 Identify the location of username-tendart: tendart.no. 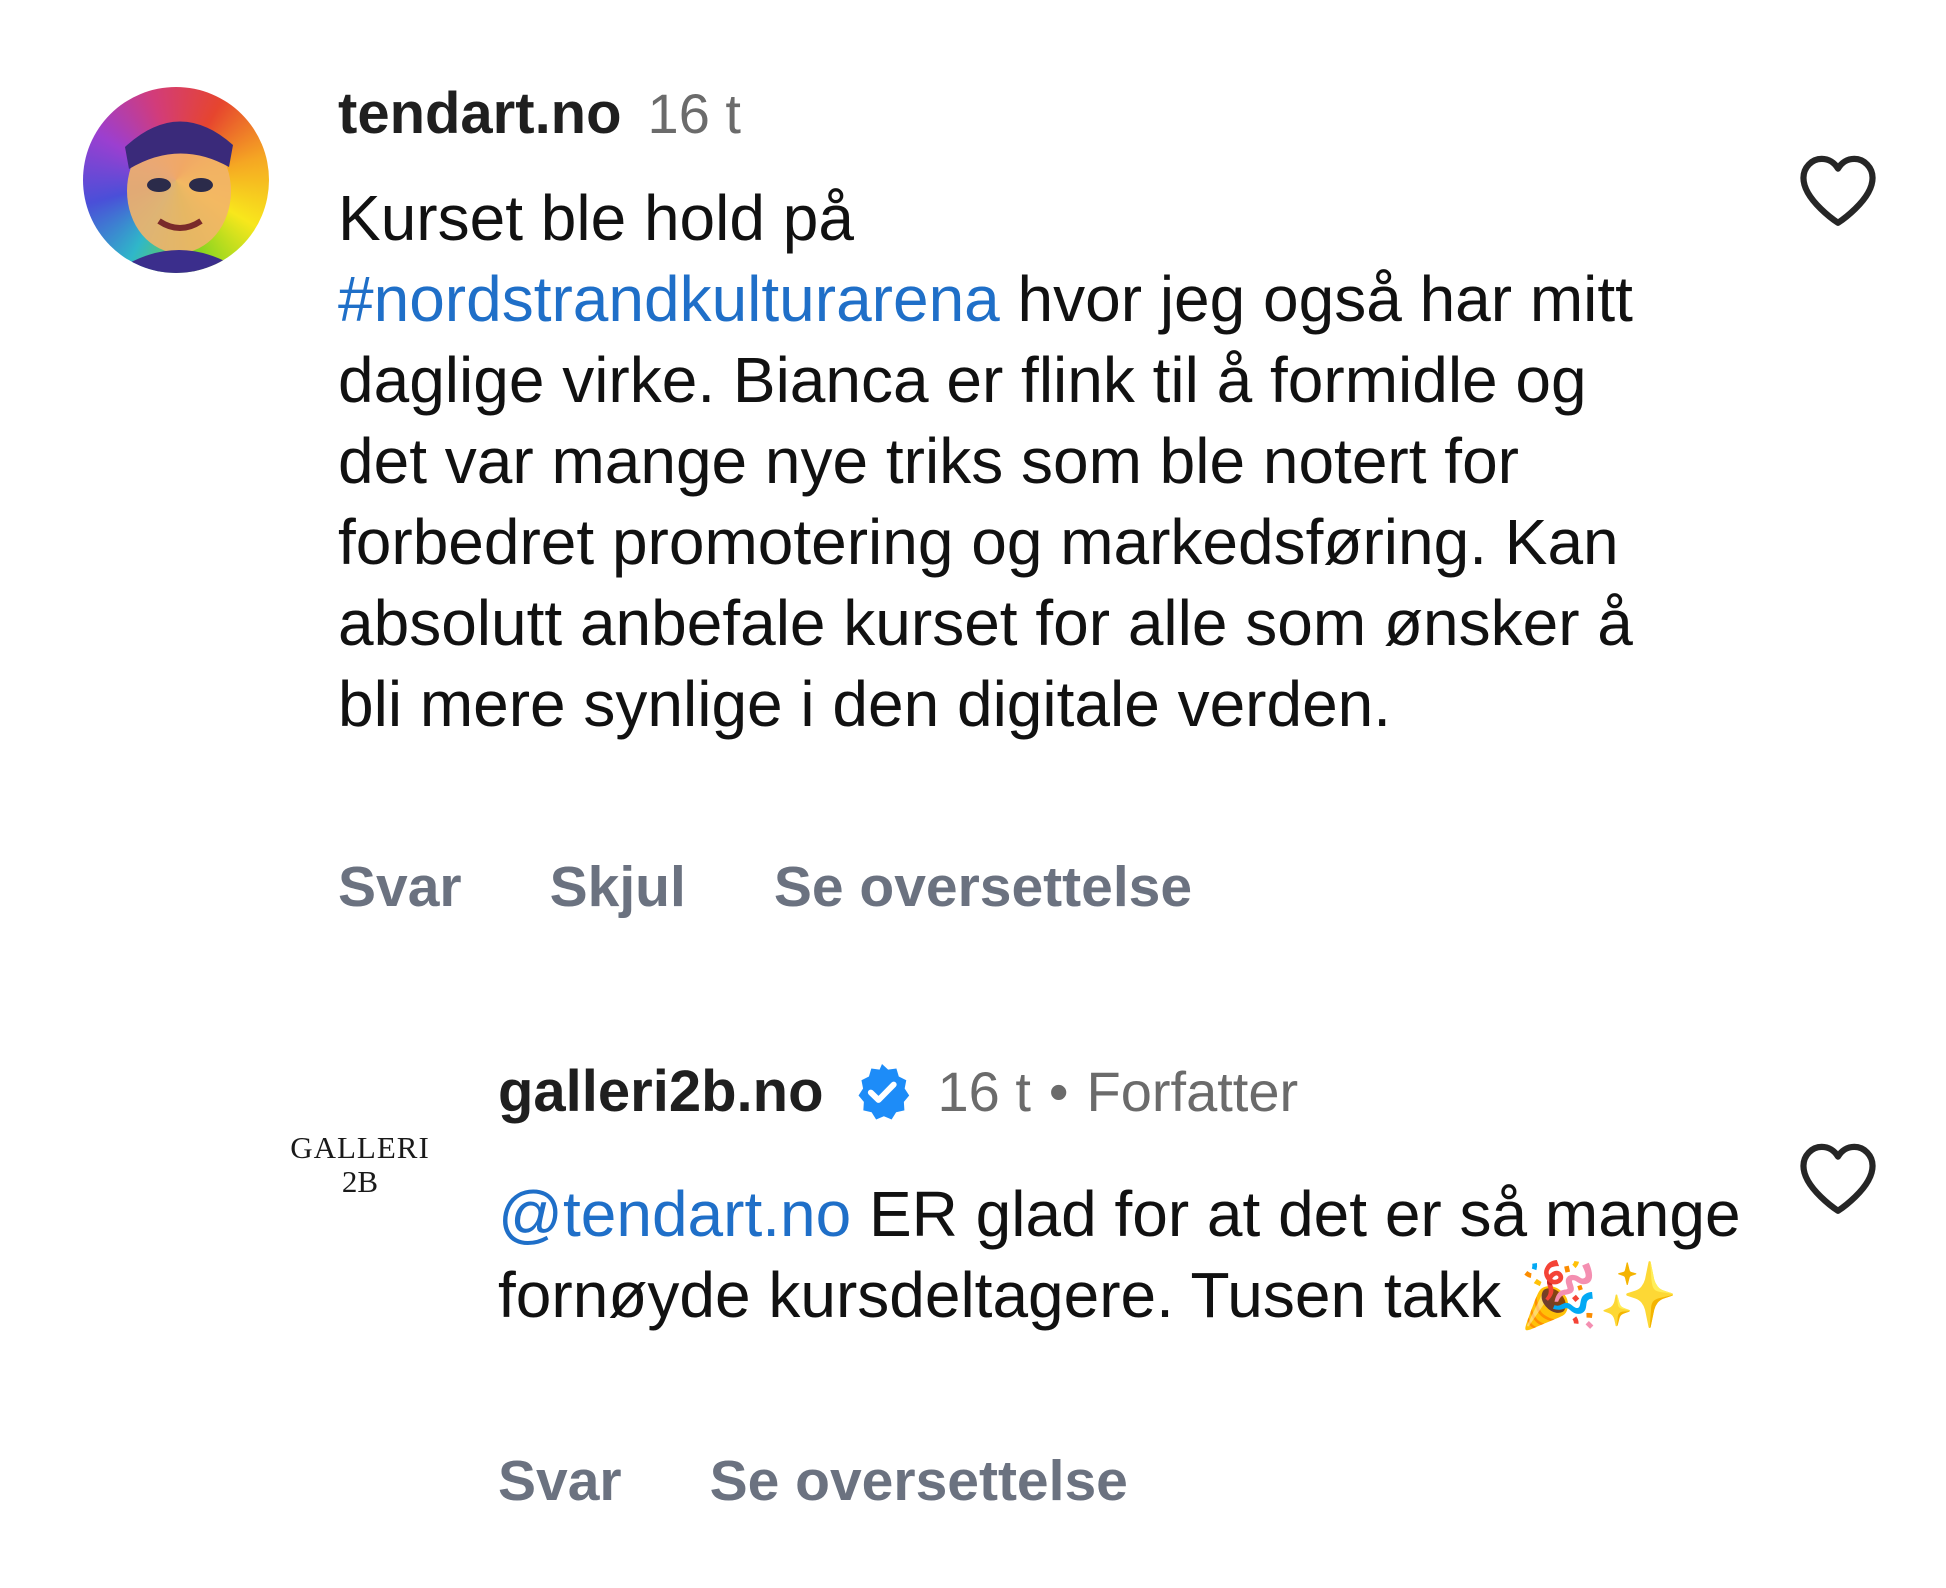
(480, 113).